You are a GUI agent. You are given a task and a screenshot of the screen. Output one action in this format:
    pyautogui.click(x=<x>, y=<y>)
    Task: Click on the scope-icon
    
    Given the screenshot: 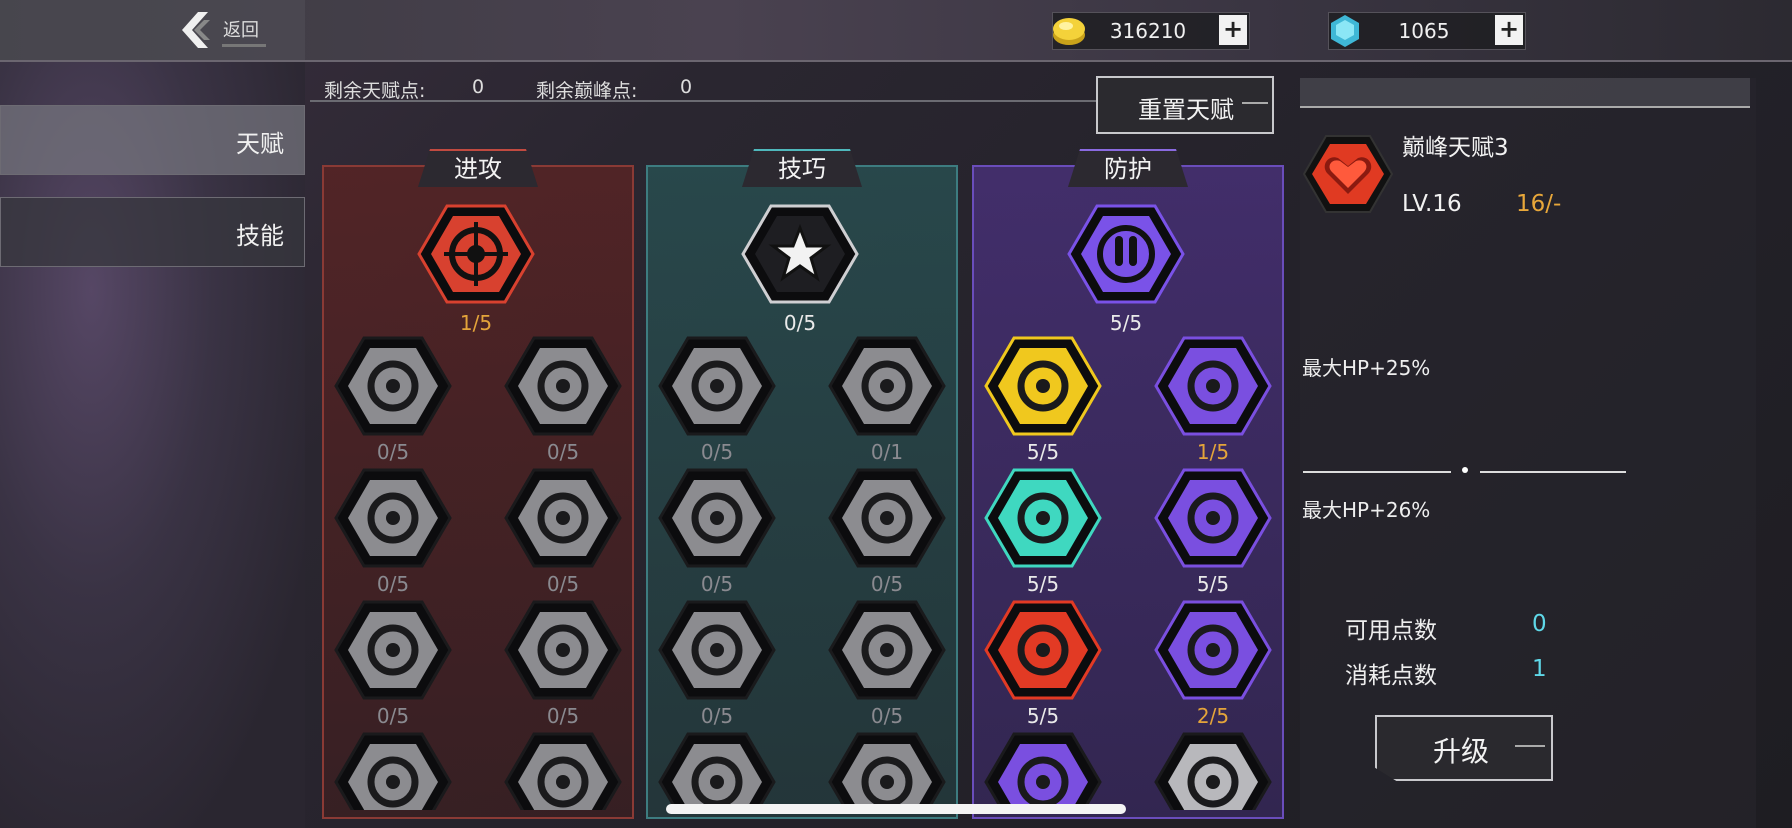 What is the action you would take?
    pyautogui.click(x=393, y=518)
    